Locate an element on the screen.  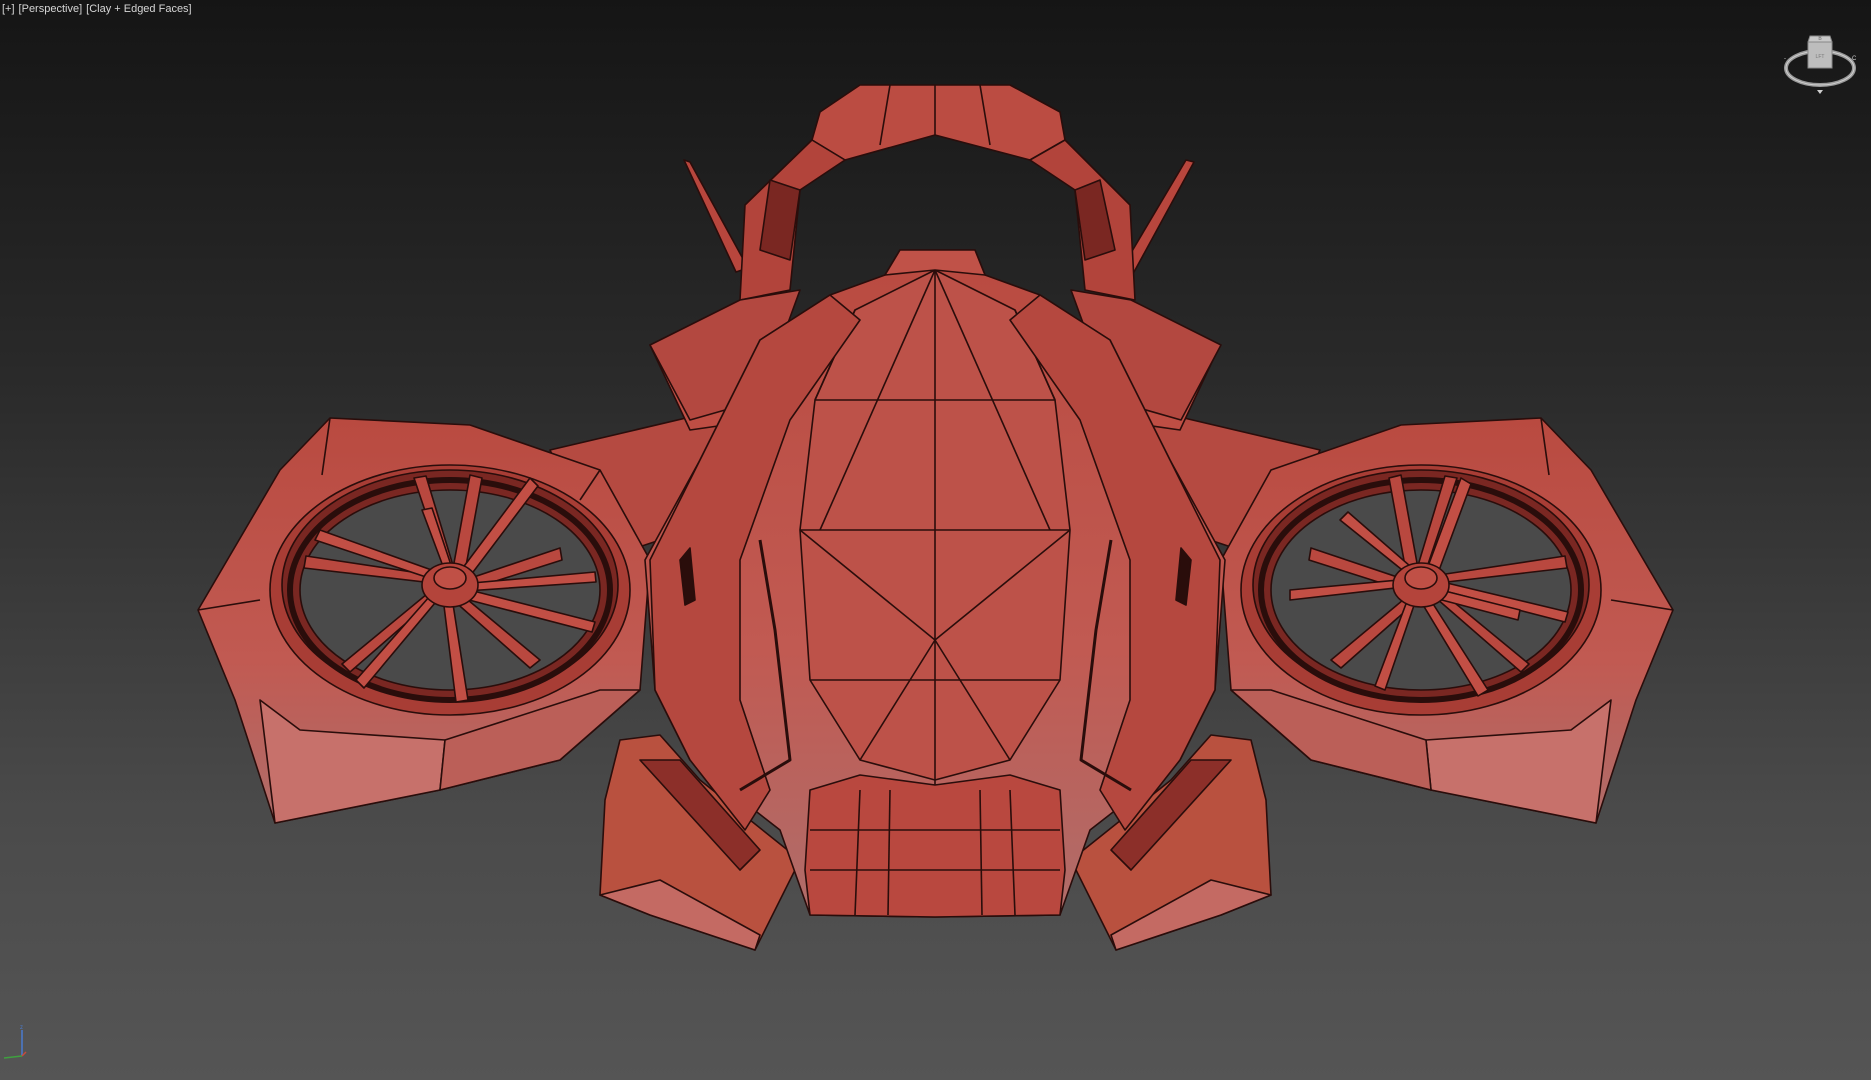
left-antenna is located at coordinates (716, 216).